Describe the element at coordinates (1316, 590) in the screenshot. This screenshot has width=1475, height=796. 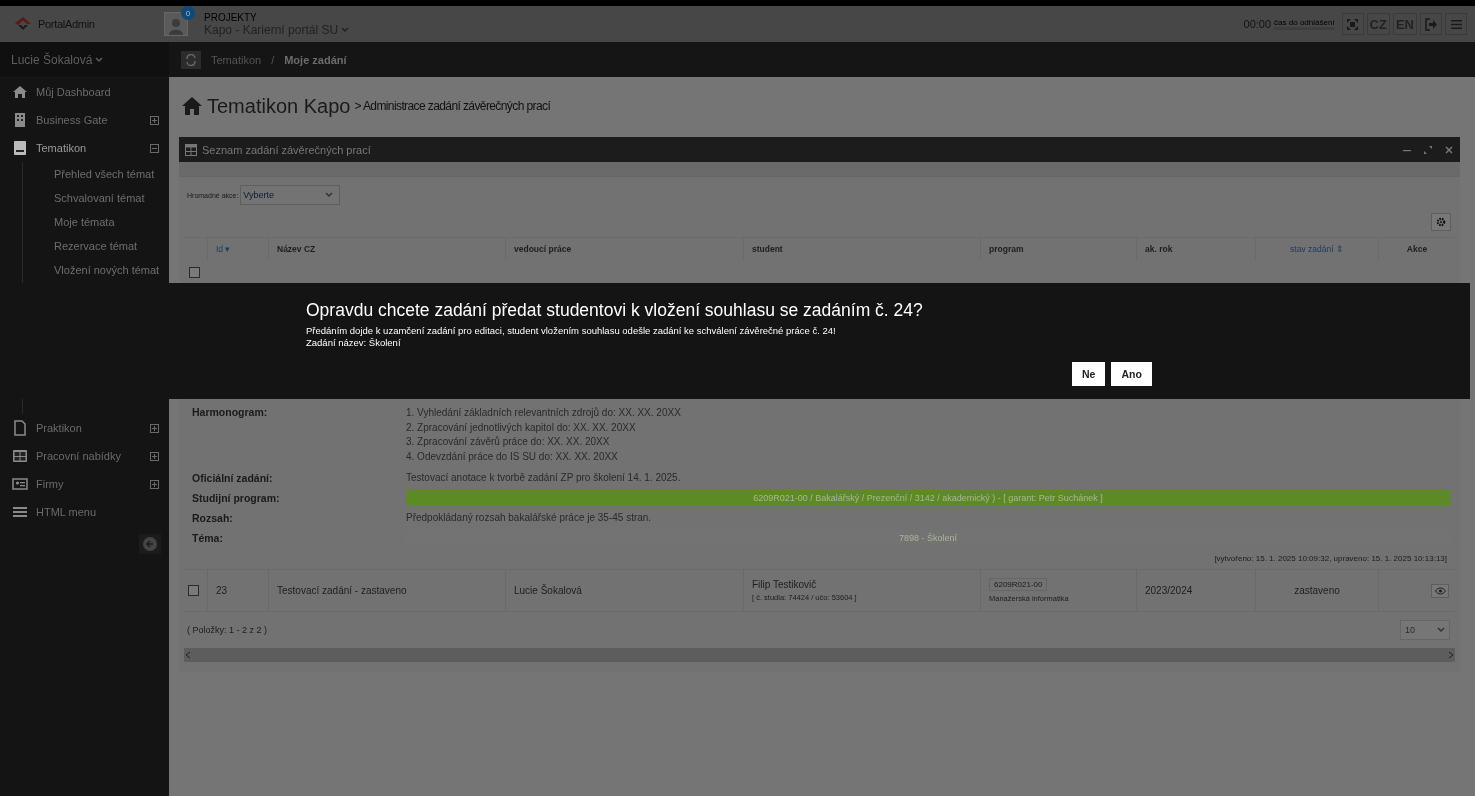
I see `table-cell: zastaveno` at that location.